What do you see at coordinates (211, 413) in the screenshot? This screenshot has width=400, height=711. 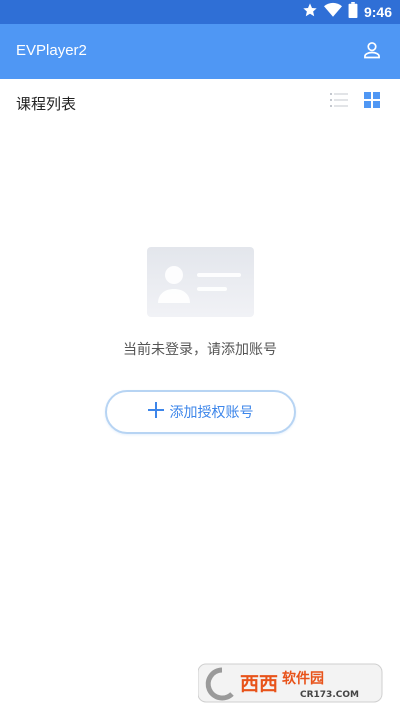 I see `add-account-label: 添加授权账号` at bounding box center [211, 413].